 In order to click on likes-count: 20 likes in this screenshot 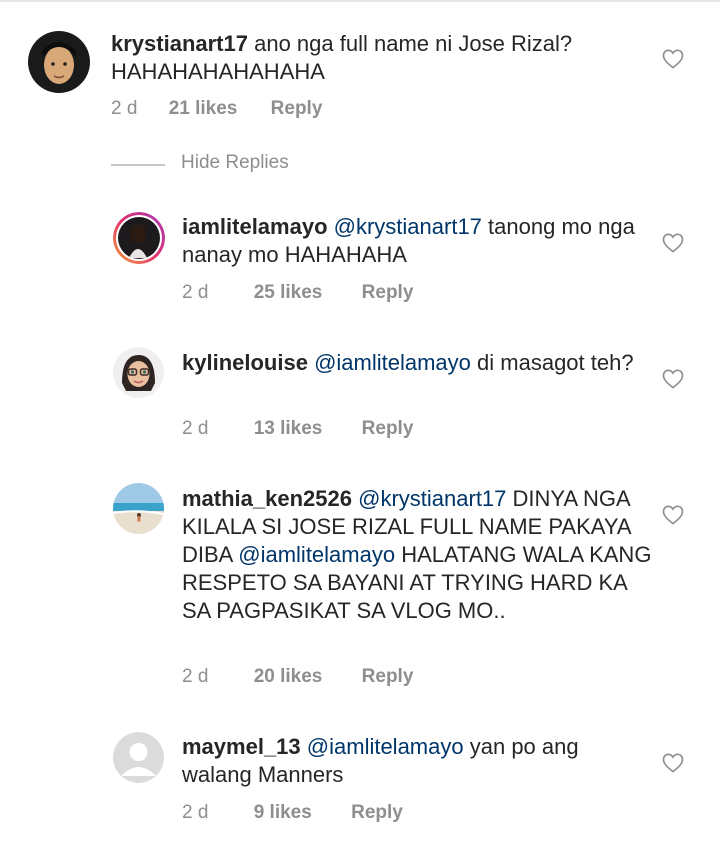, I will do `click(288, 677)`.